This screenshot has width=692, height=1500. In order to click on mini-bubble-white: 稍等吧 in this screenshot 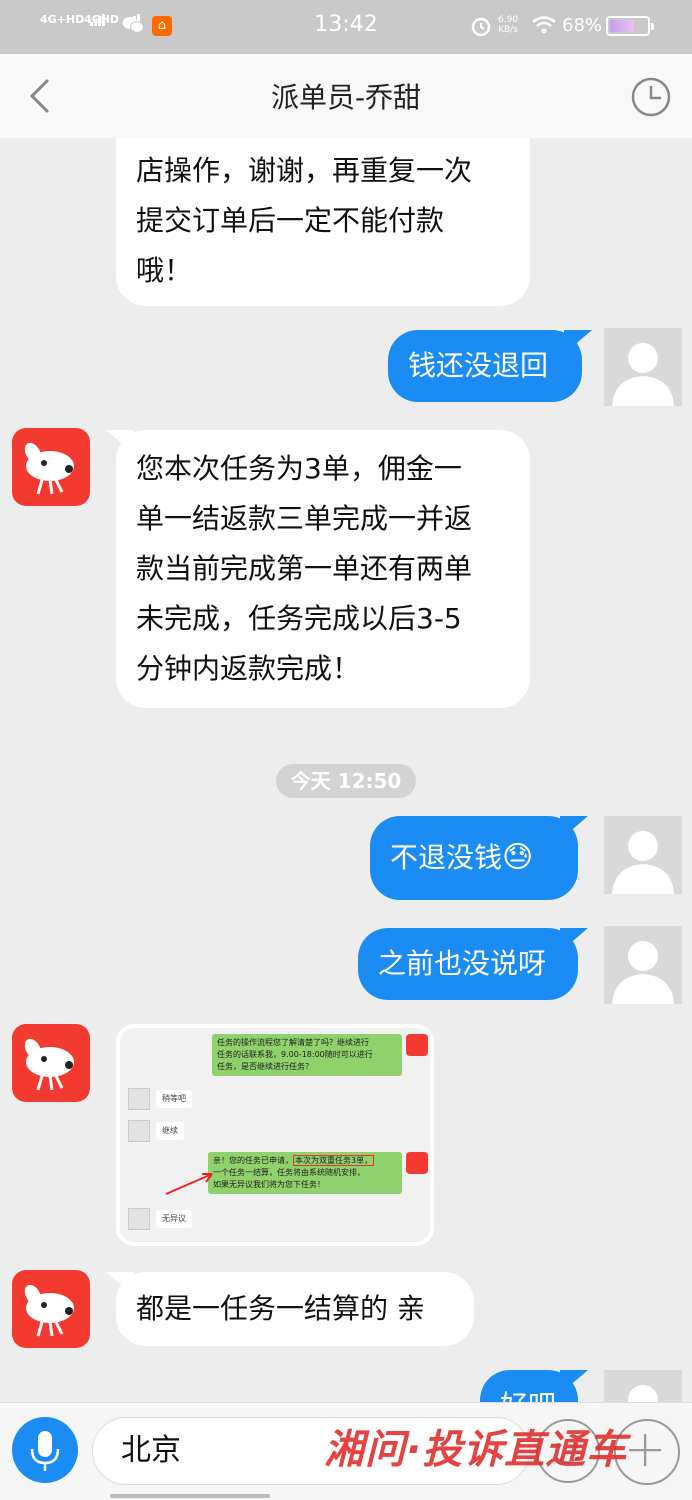, I will do `click(174, 1099)`.